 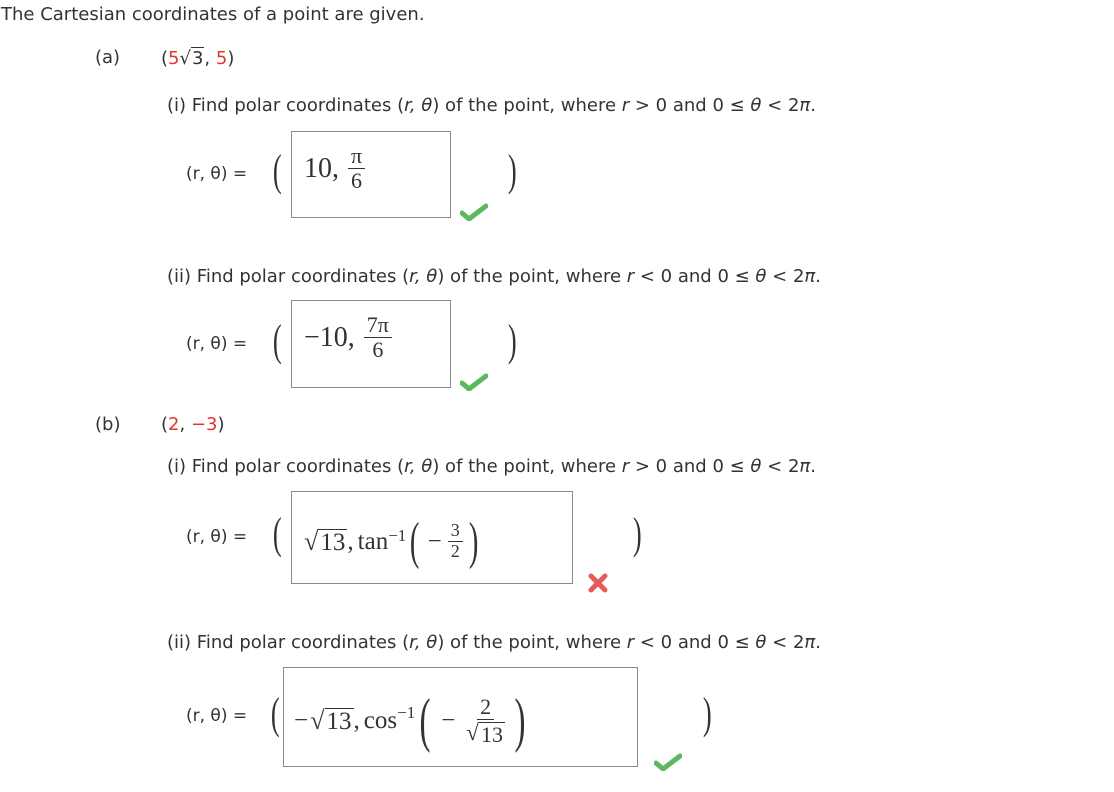 I want to click on answer-box-a-ii: −10, 7π 6, so click(x=371, y=344).